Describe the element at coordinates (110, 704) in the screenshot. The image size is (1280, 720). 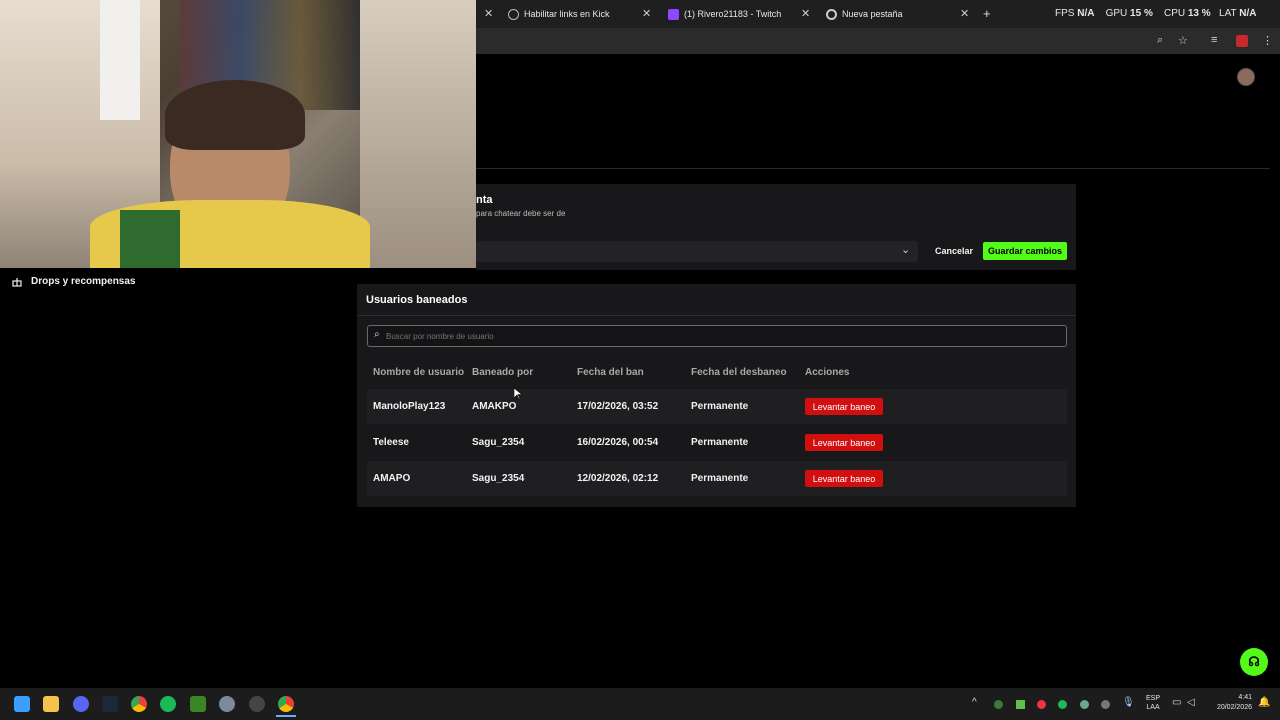
I see `steam-icon` at that location.